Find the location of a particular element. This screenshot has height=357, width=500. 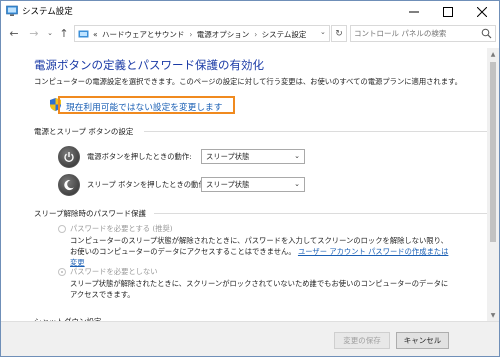

power-button-row: 電源ボタンを押したときの動作: スリープ状態 ⌄ is located at coordinates (188, 157).